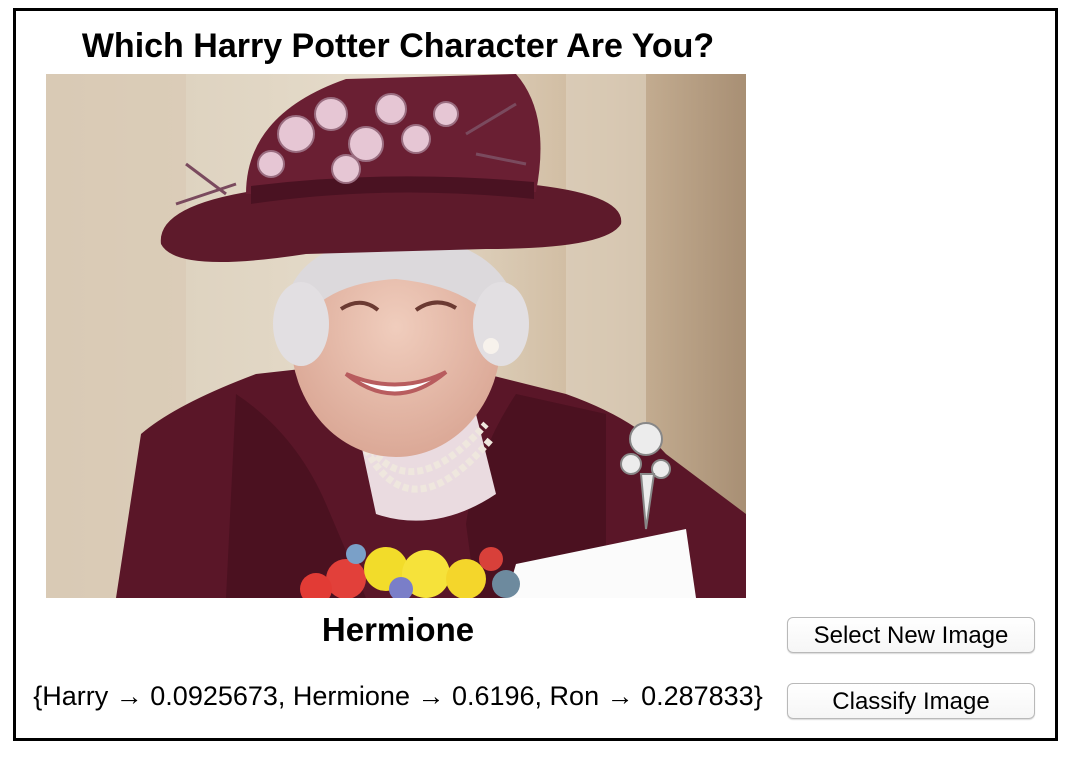 Image resolution: width=1074 pixels, height=758 pixels. I want to click on classify-image-button: Classify Image, so click(911, 701).